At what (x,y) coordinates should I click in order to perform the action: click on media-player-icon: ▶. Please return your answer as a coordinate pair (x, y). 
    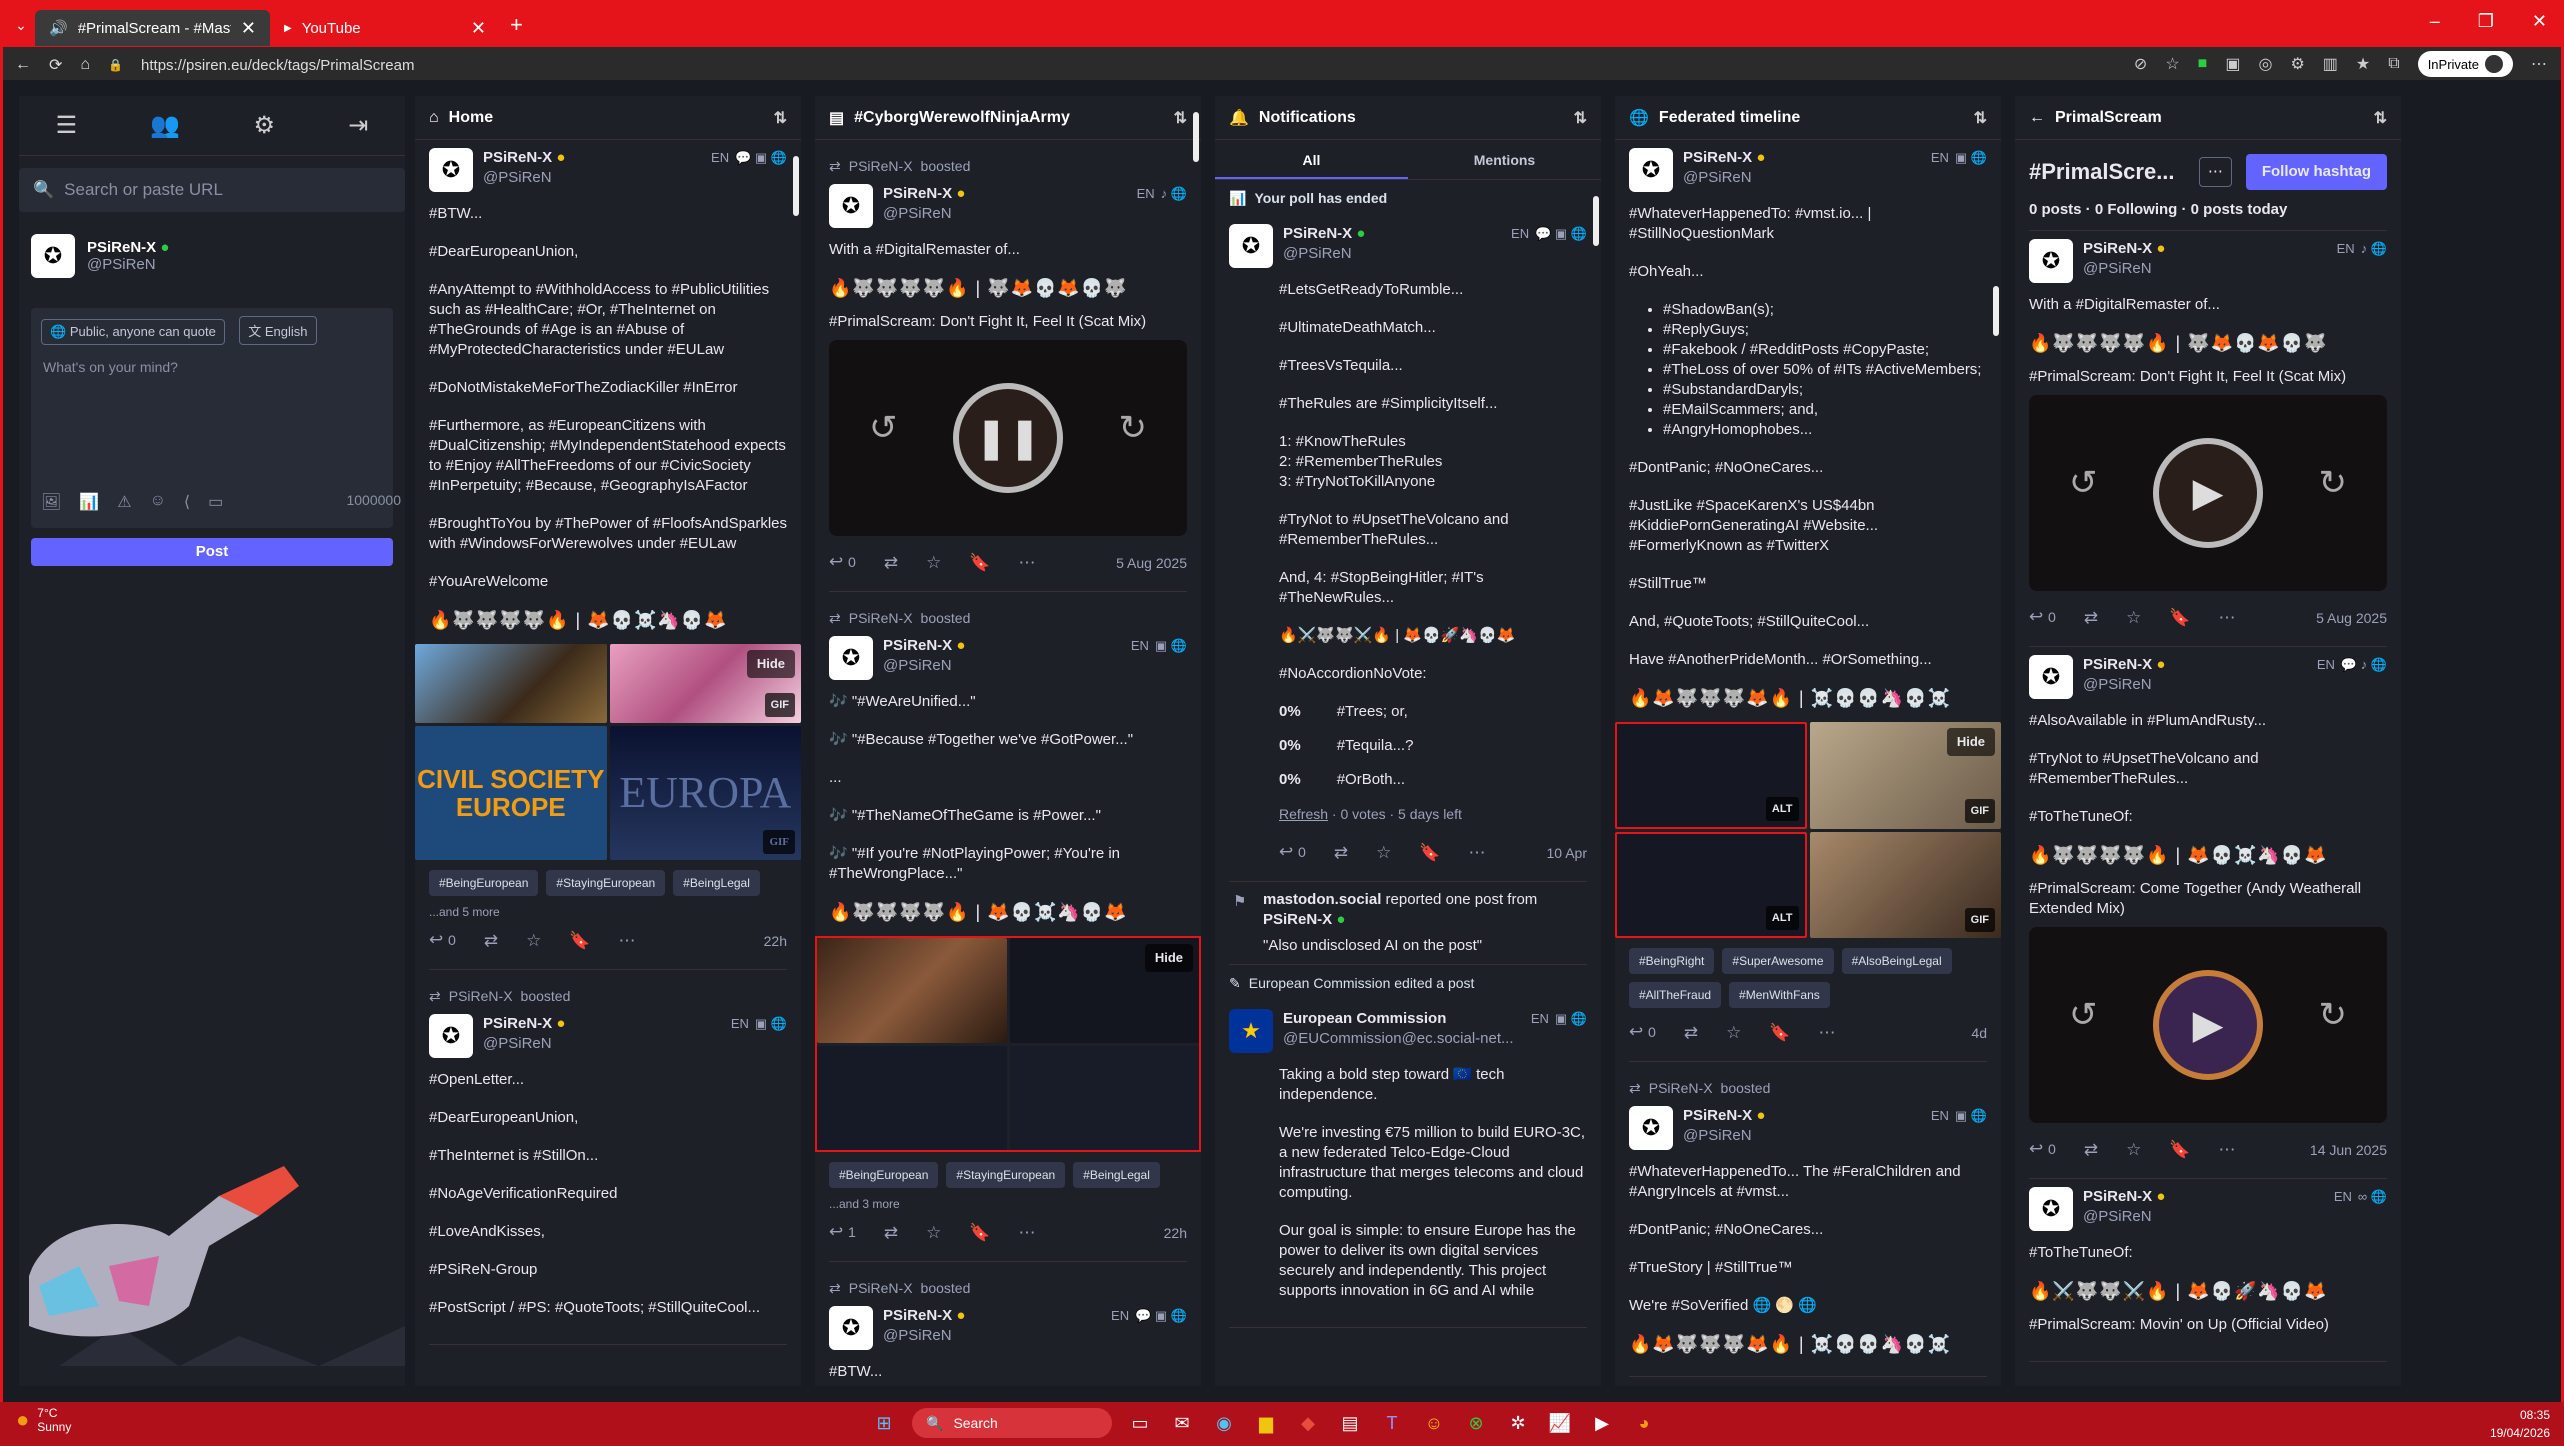
    Looking at the image, I should click on (1602, 1423).